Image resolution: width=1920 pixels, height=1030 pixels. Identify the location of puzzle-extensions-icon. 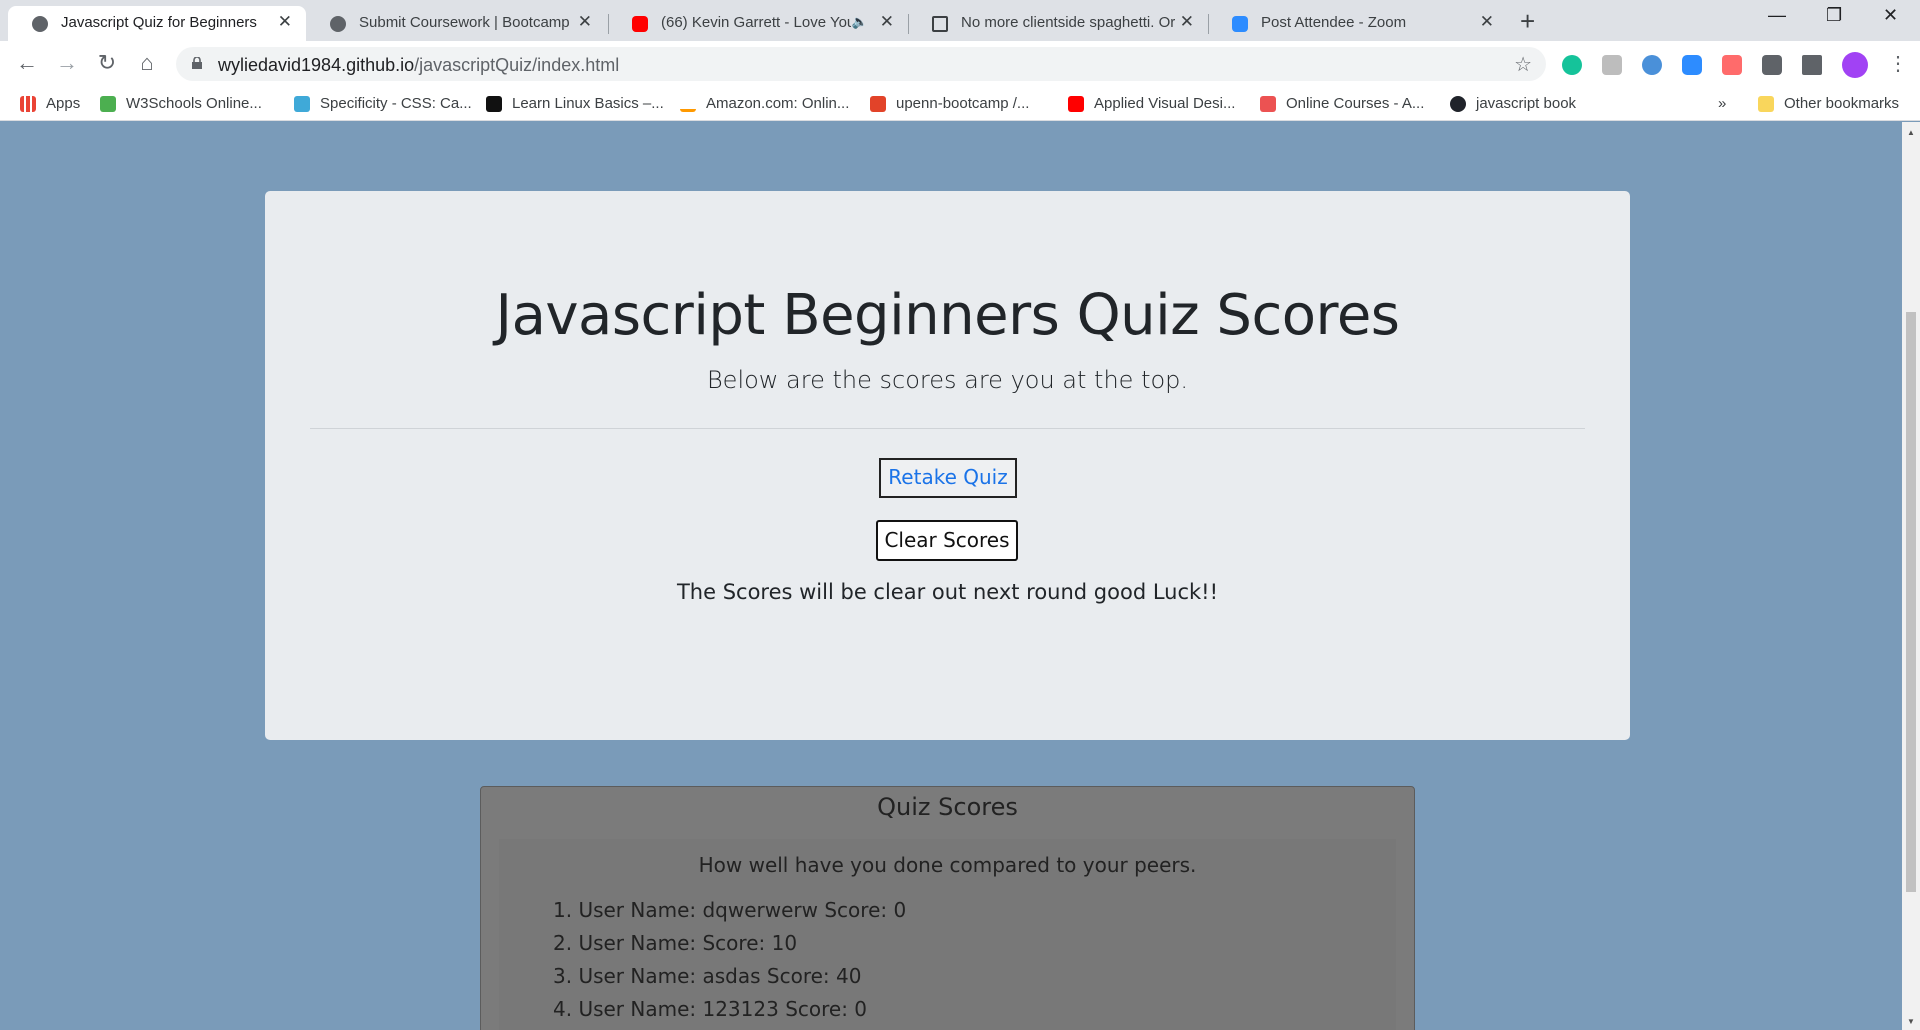
(1772, 65).